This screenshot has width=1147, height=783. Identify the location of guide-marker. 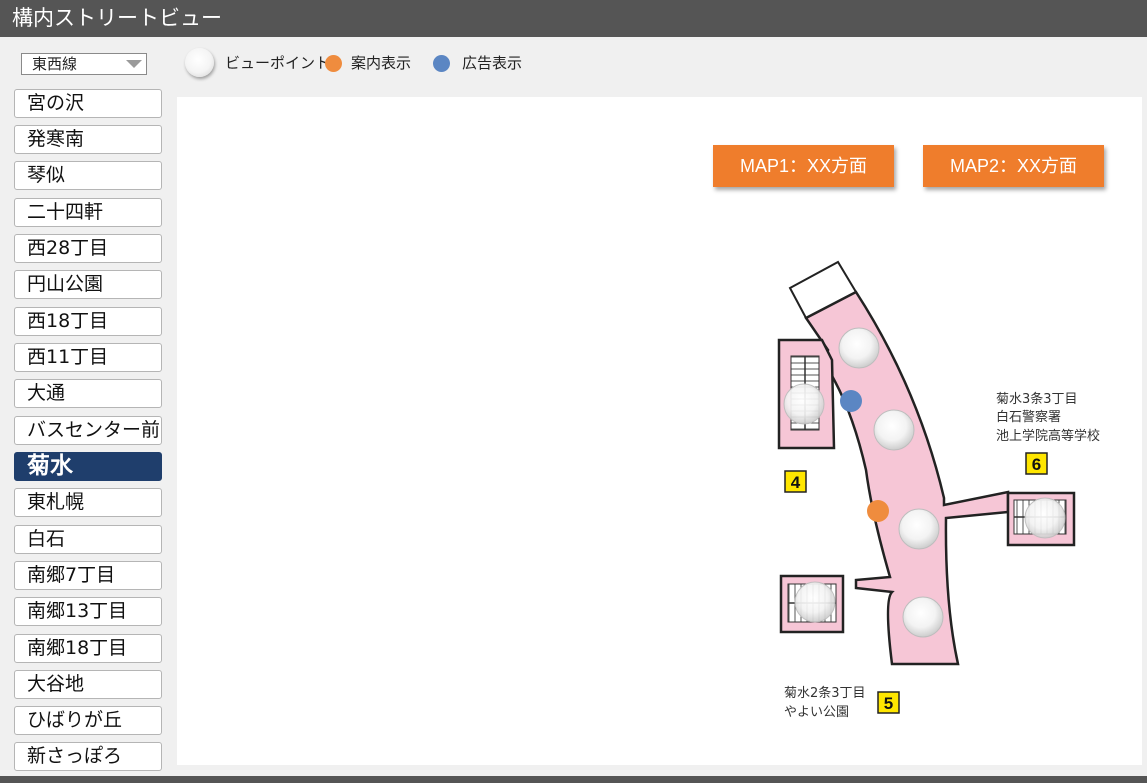
(878, 511).